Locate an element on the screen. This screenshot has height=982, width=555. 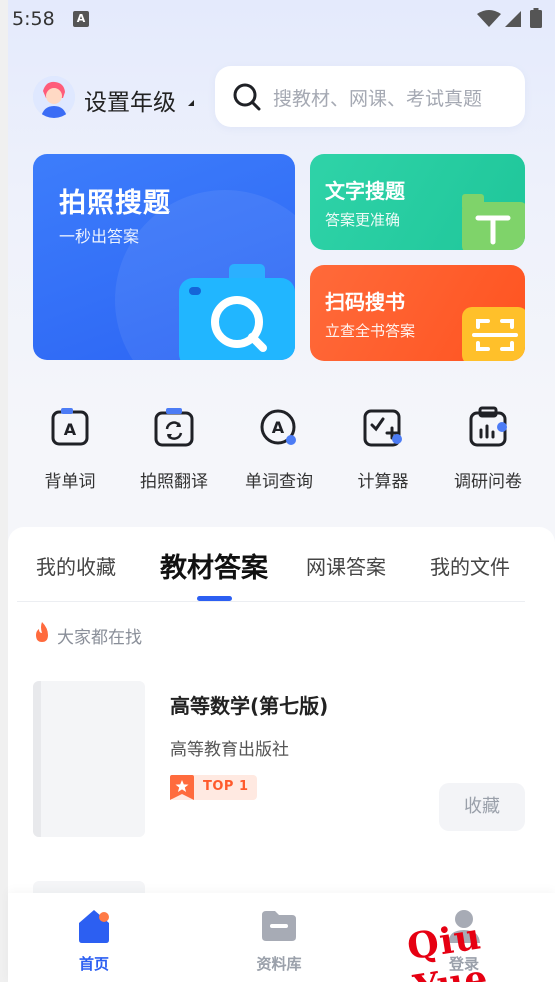
flashcard-a-icon: A is located at coordinates (70, 427).